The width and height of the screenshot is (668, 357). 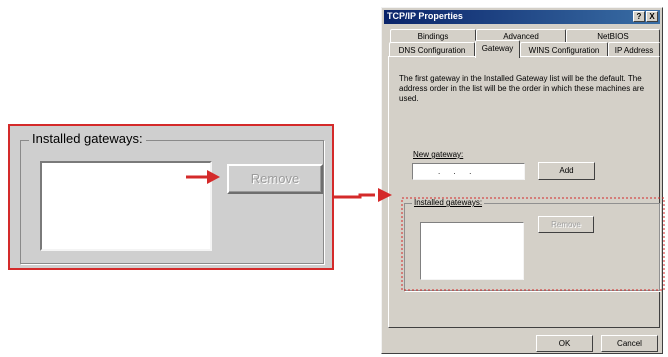 What do you see at coordinates (432, 49) in the screenshot?
I see `tab-dns-configuration: DNS Configuration` at bounding box center [432, 49].